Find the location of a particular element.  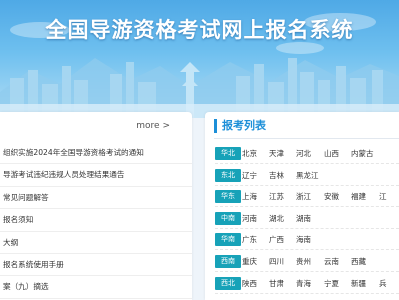

province-link: 甘肃 is located at coordinates (276, 284).